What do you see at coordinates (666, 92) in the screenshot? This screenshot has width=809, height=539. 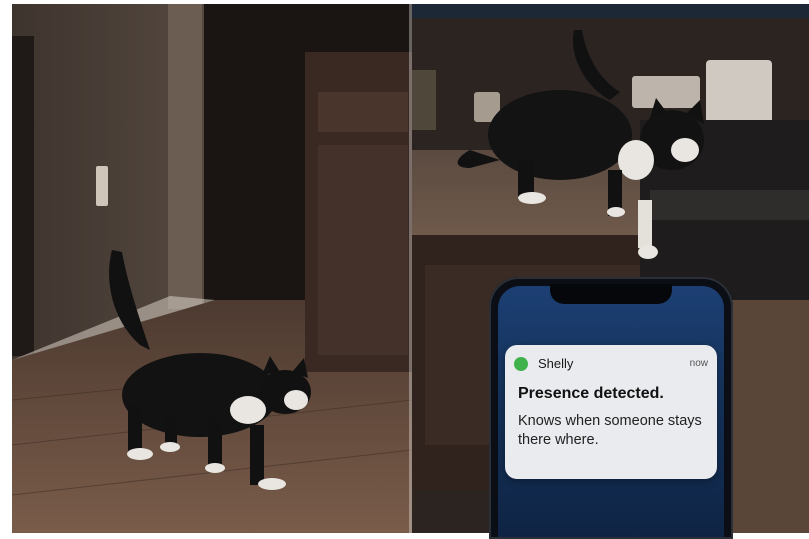 I see `container` at bounding box center [666, 92].